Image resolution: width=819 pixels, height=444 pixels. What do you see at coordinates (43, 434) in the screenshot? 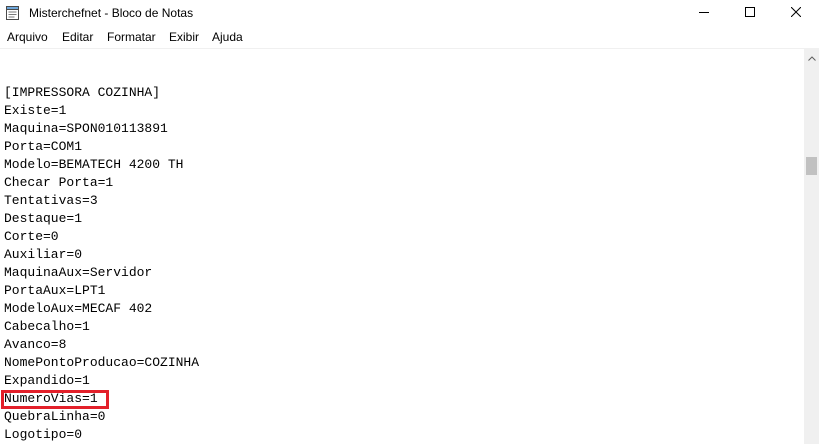
I see `text-line: Logotipo=0` at bounding box center [43, 434].